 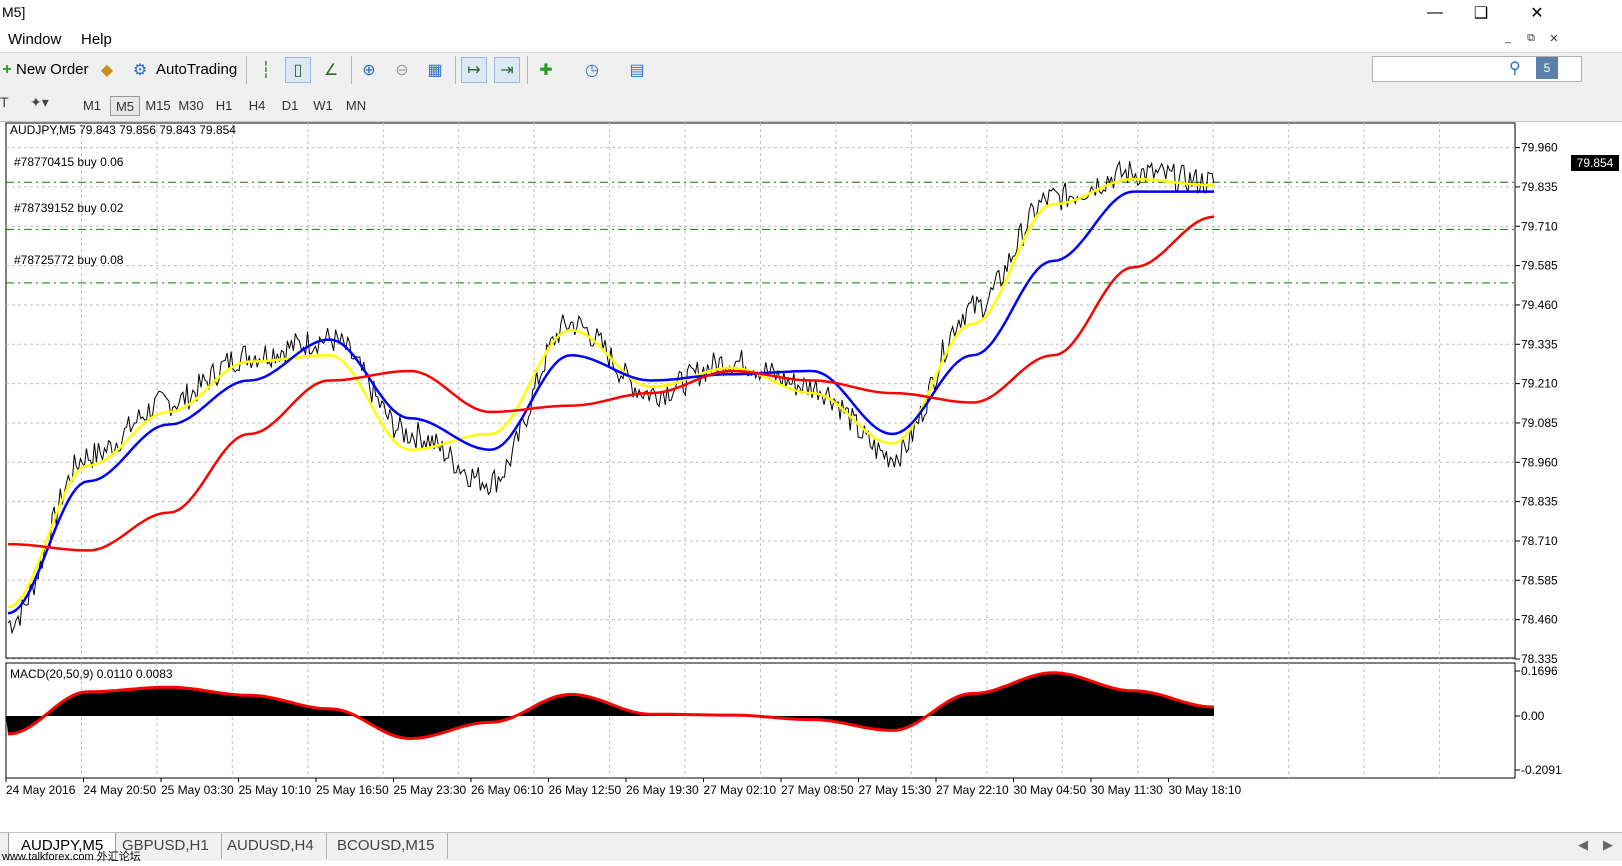 What do you see at coordinates (817, 790) in the screenshot?
I see `time-tick-label: 27 May 08:50` at bounding box center [817, 790].